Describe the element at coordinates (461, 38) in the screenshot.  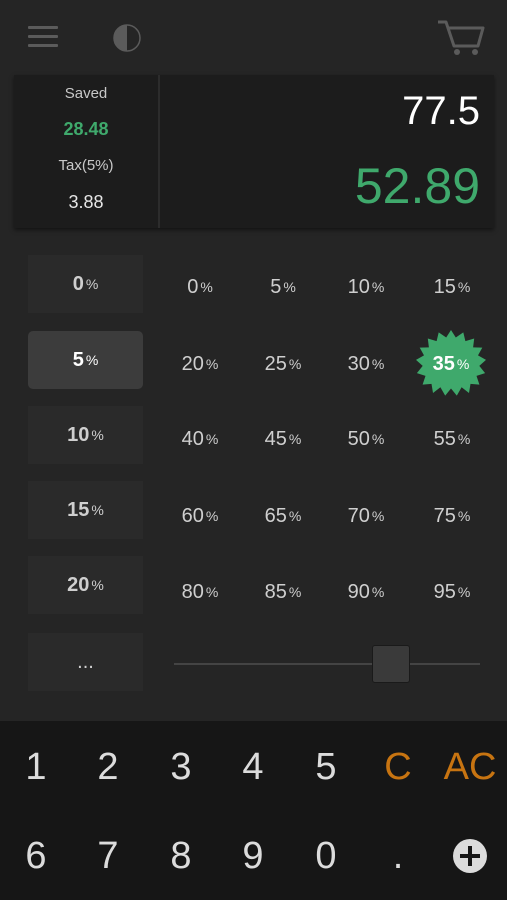
I see `cart-icon` at that location.